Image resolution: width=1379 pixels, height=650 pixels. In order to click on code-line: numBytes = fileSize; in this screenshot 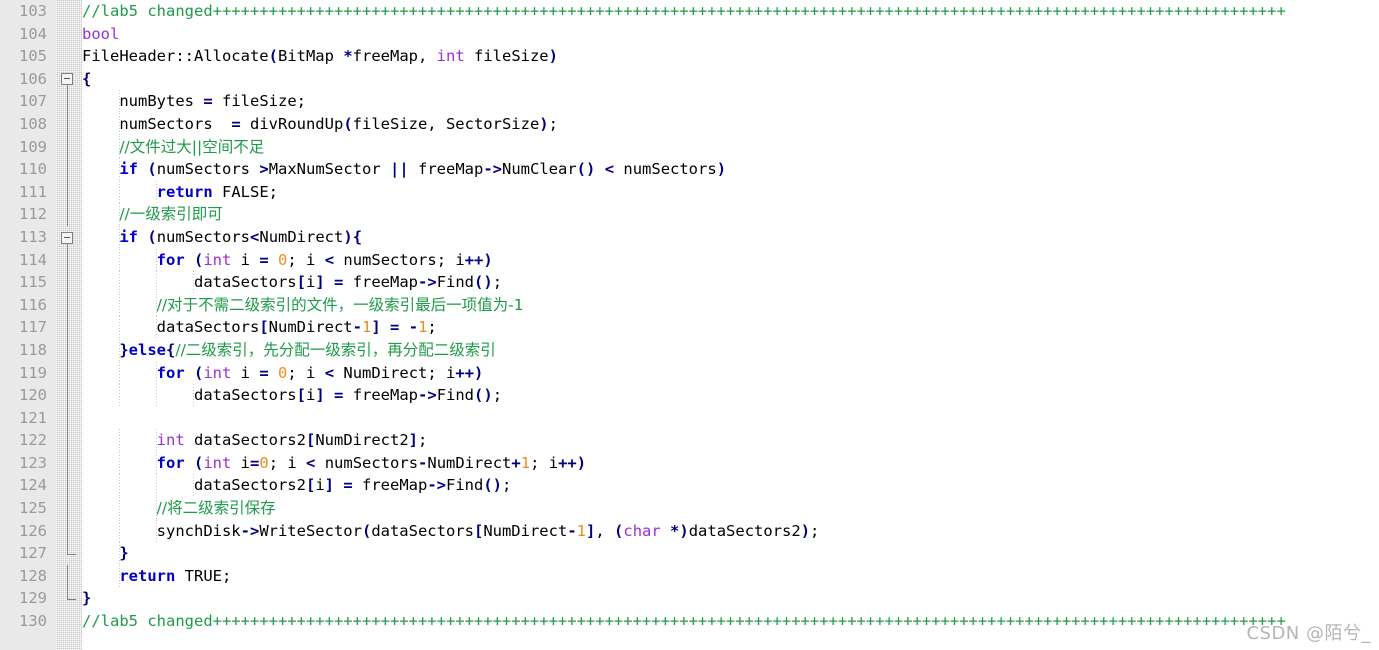, I will do `click(730, 101)`.